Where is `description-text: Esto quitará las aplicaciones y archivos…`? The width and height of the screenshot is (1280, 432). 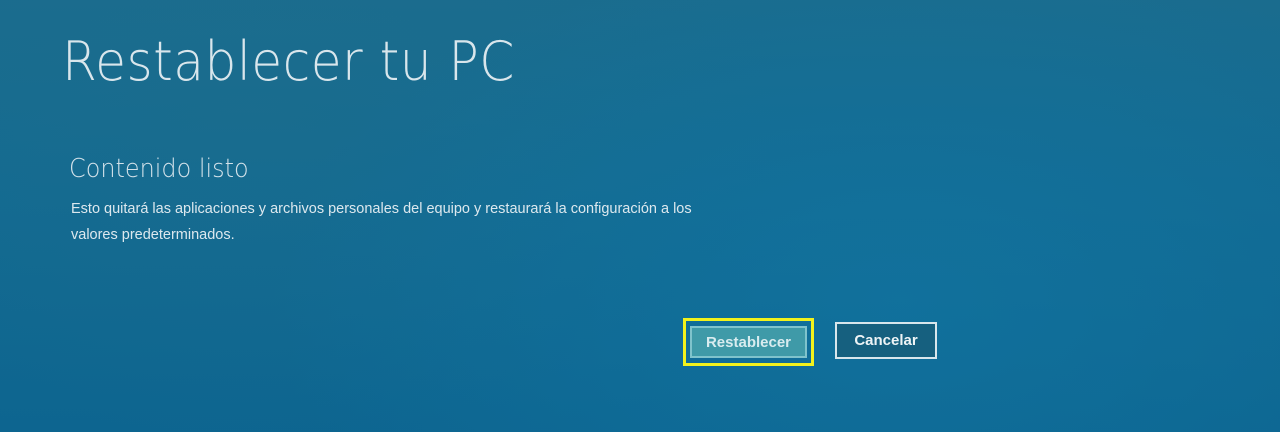 description-text: Esto quitará las aplicaciones y archivos… is located at coordinates (431, 222).